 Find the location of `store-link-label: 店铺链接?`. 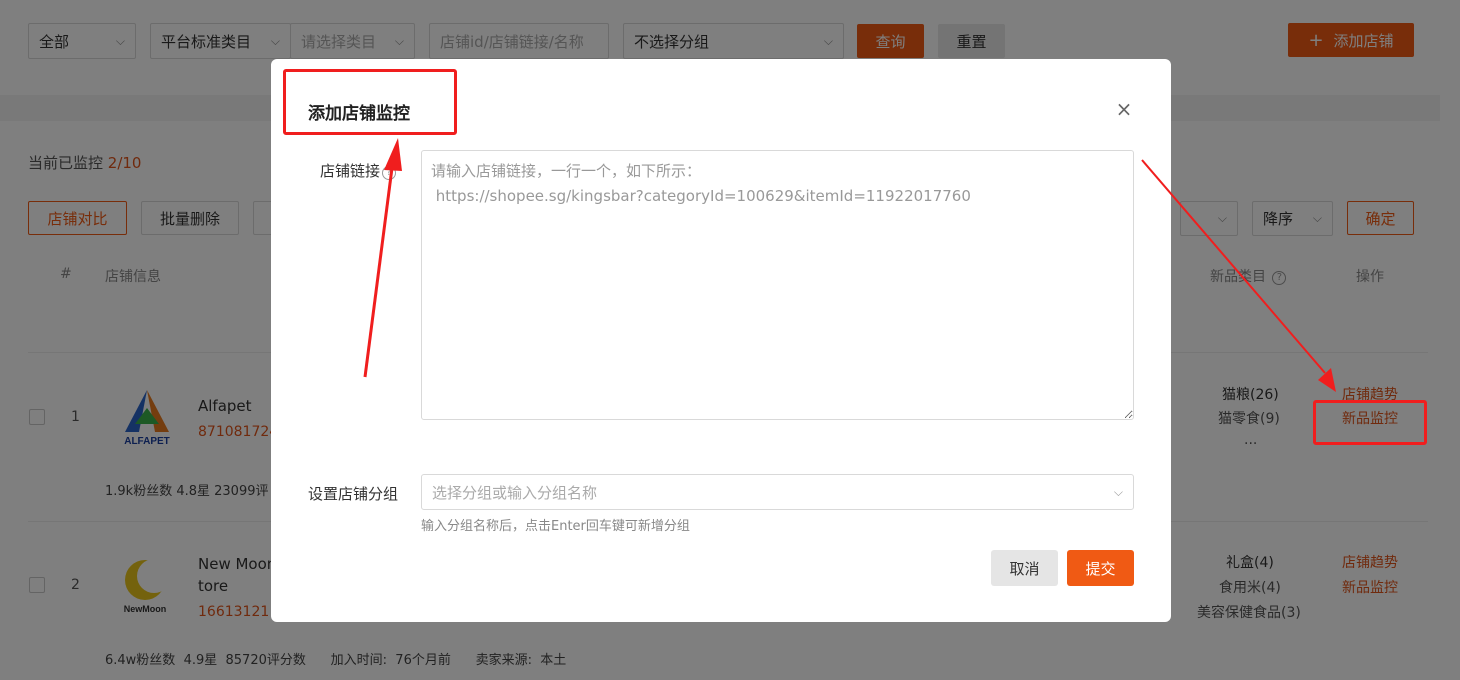

store-link-label: 店铺链接? is located at coordinates (358, 170).